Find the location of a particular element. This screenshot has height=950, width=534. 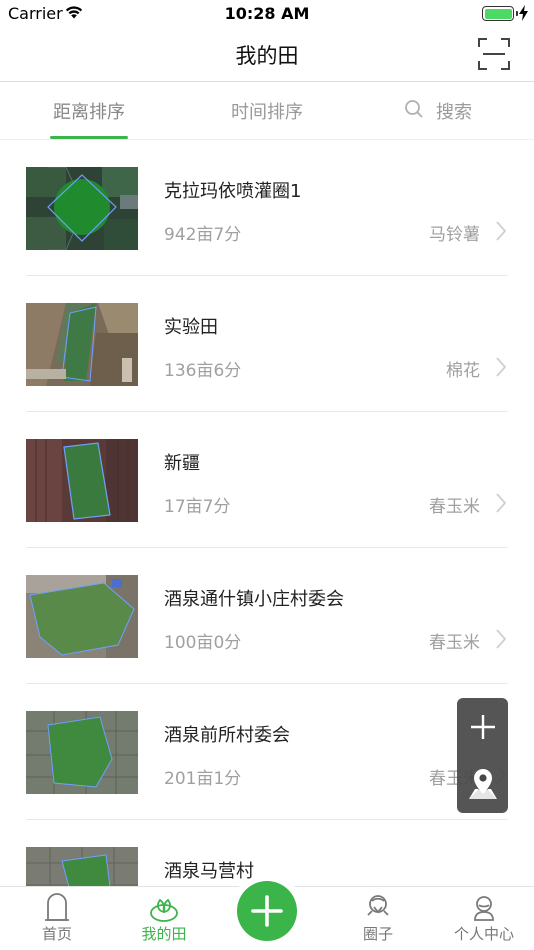

tab-circle-label: 圈子 is located at coordinates (377, 934).